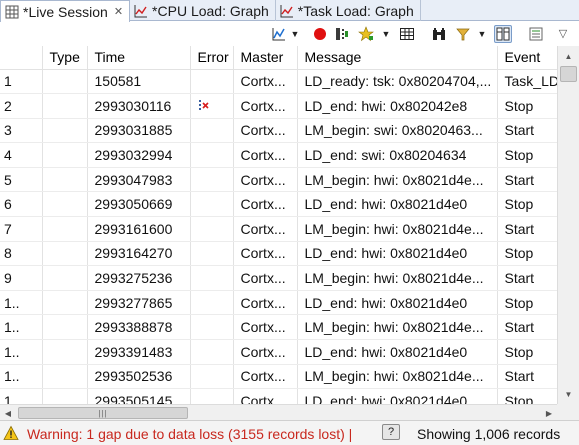 The height and width of the screenshot is (445, 579). Describe the element at coordinates (391, 432) in the screenshot. I see `help-button: ?` at that location.